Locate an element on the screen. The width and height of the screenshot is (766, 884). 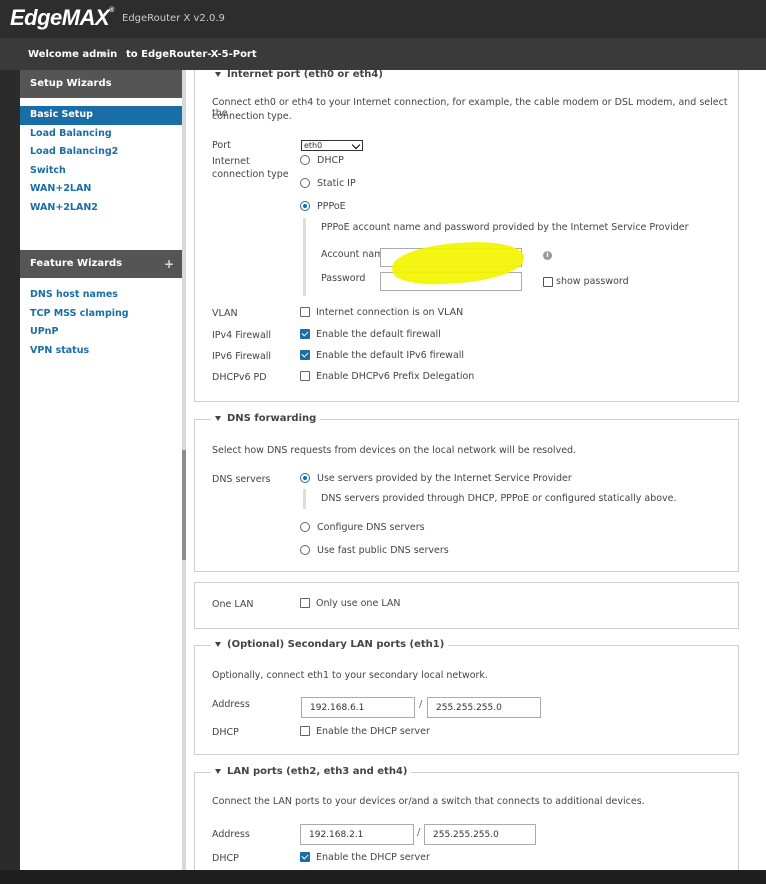
trademark: ® is located at coordinates (111, 10).